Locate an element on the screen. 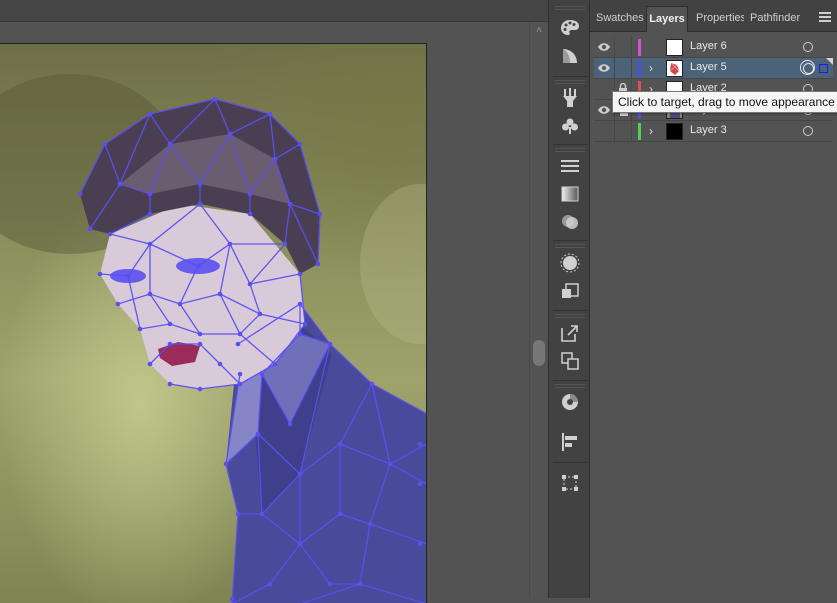  scroll-up-arrow-icon: ˄ is located at coordinates (539, 31).